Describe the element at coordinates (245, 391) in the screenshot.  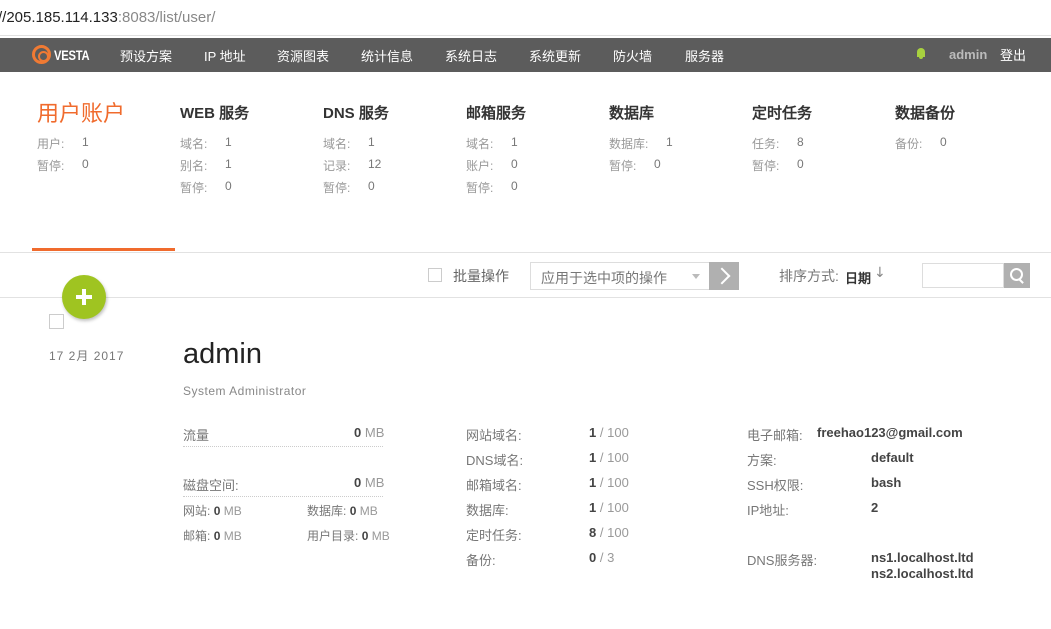
I see `user-fullname: System Administrator` at that location.